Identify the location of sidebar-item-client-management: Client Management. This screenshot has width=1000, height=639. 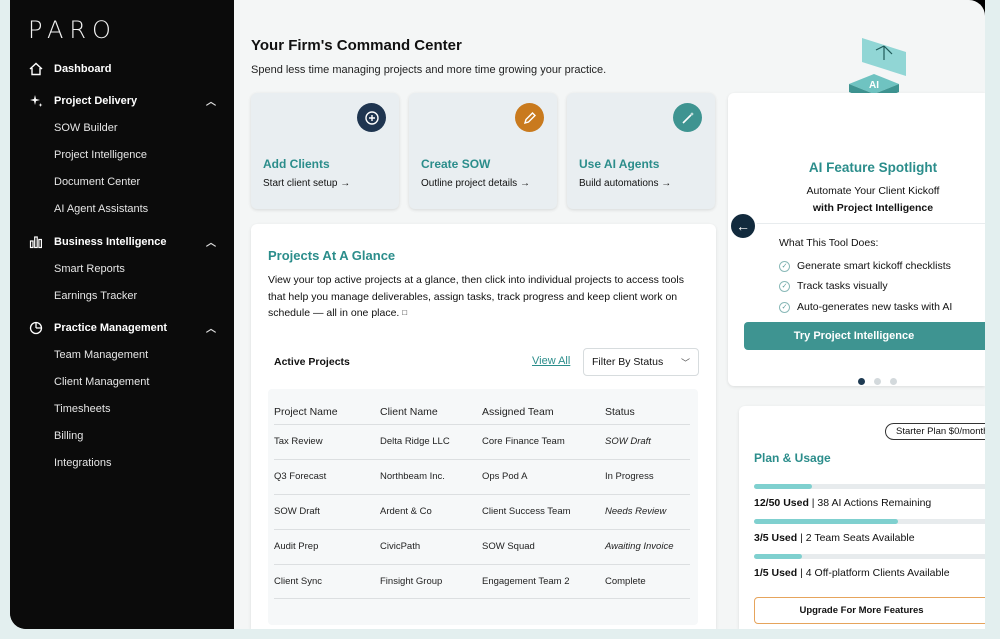
(101, 382).